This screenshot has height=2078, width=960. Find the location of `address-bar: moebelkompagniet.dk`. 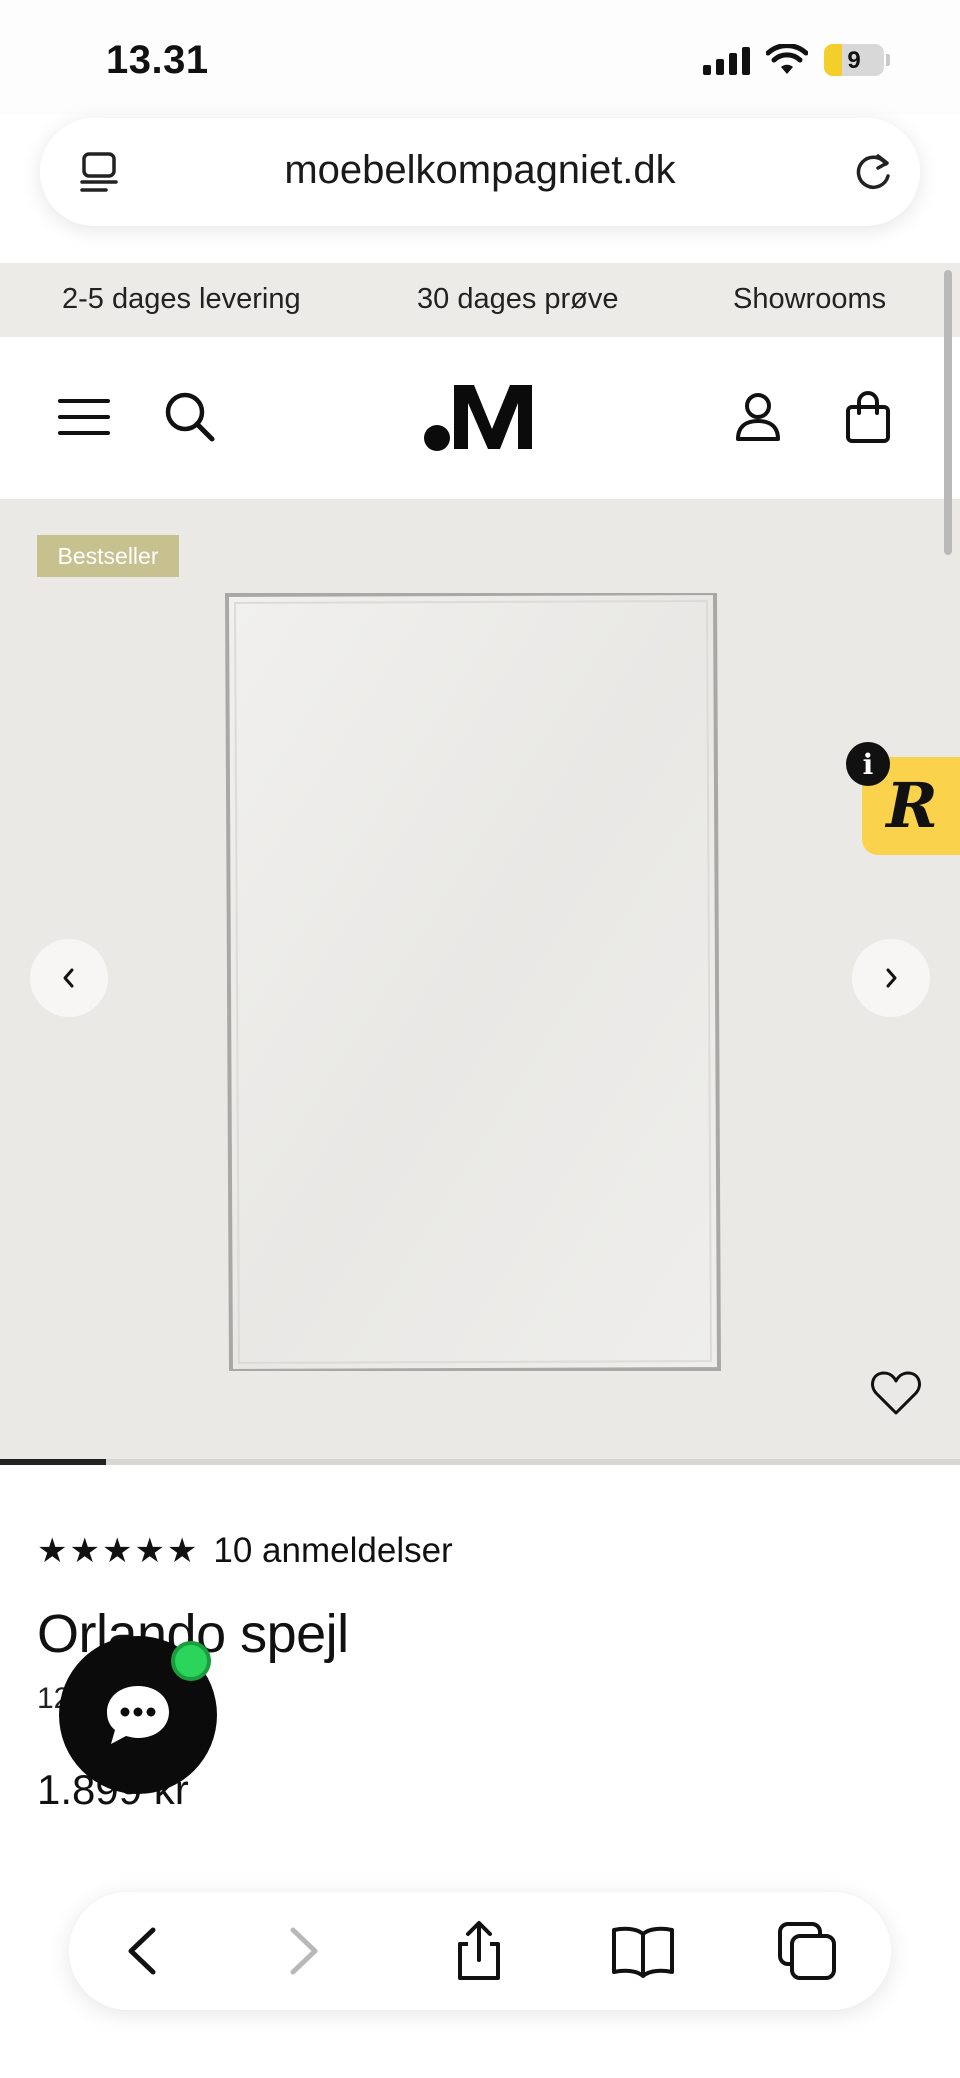

address-bar: moebelkompagniet.dk is located at coordinates (480, 172).